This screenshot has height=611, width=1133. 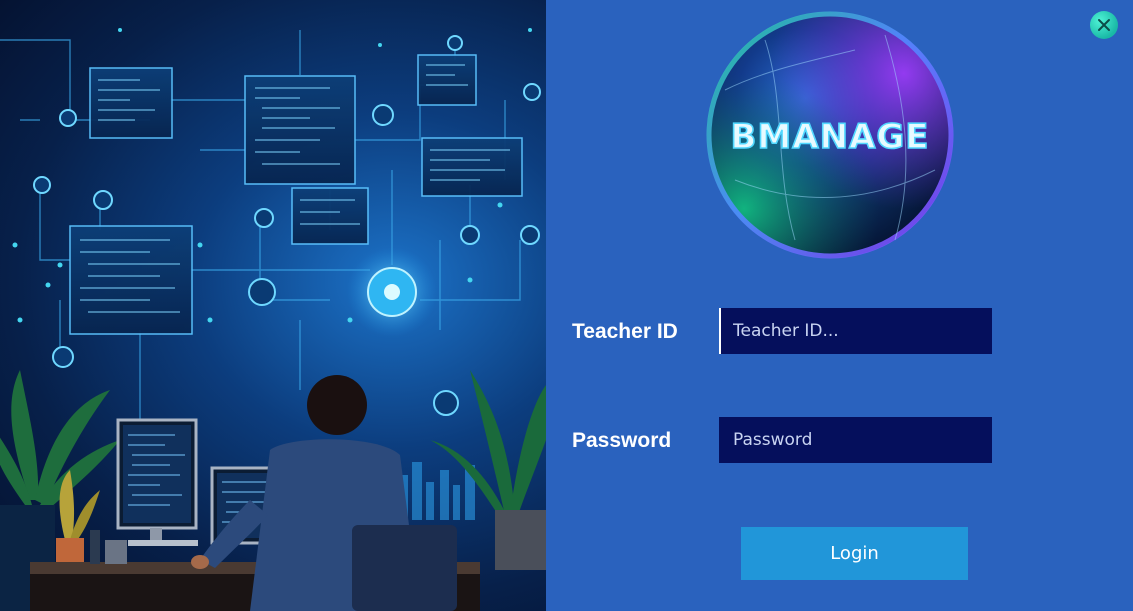 What do you see at coordinates (854, 553) in the screenshot?
I see `login-button: Login` at bounding box center [854, 553].